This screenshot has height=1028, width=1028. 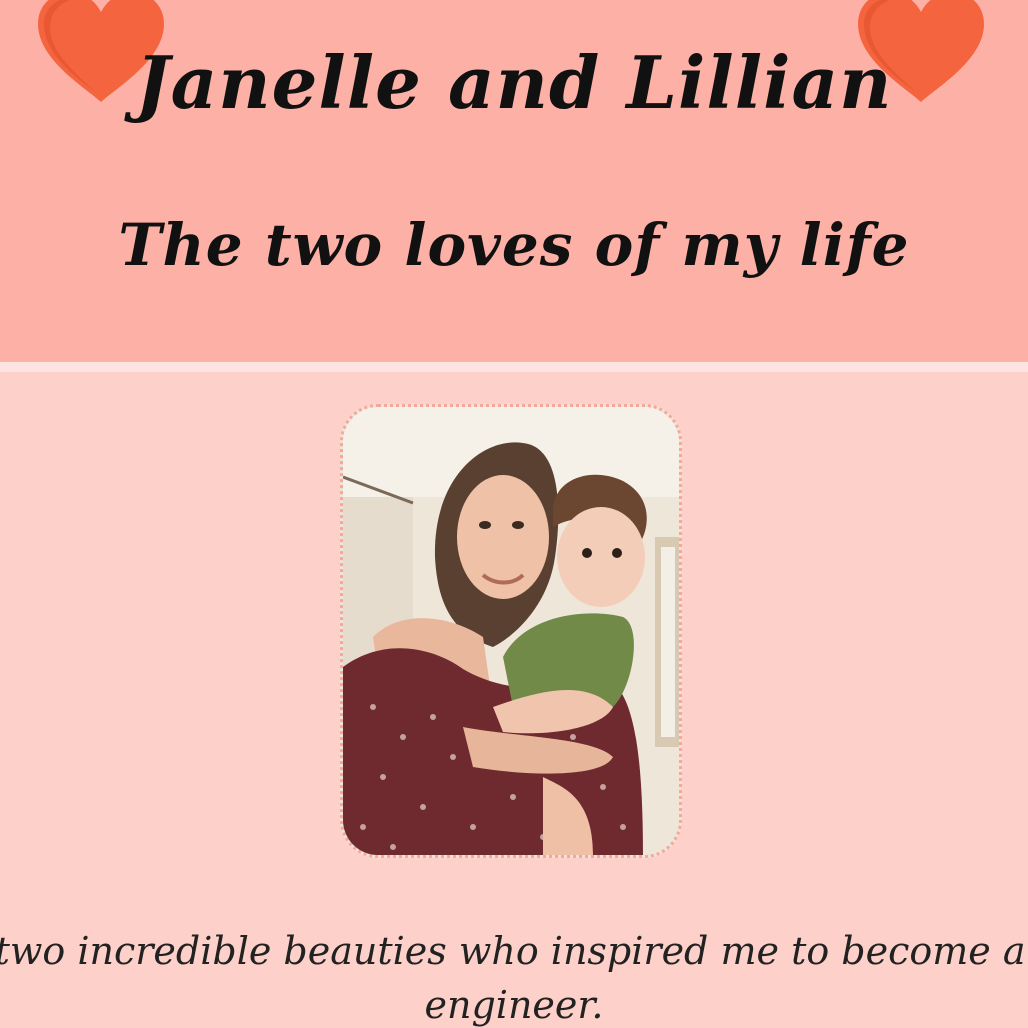 I want to click on family-photo, so click(x=511, y=631).